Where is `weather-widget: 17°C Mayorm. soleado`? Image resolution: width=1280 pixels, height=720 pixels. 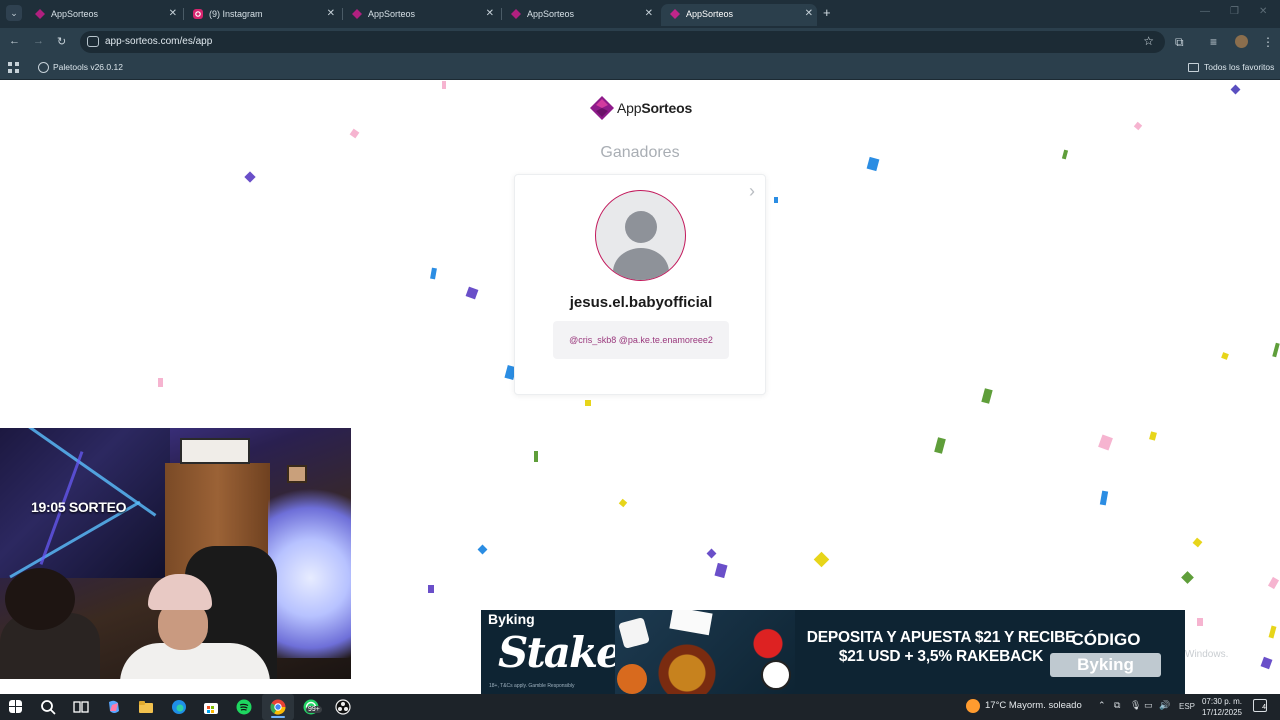 weather-widget: 17°C Mayorm. soleado is located at coordinates (1033, 705).